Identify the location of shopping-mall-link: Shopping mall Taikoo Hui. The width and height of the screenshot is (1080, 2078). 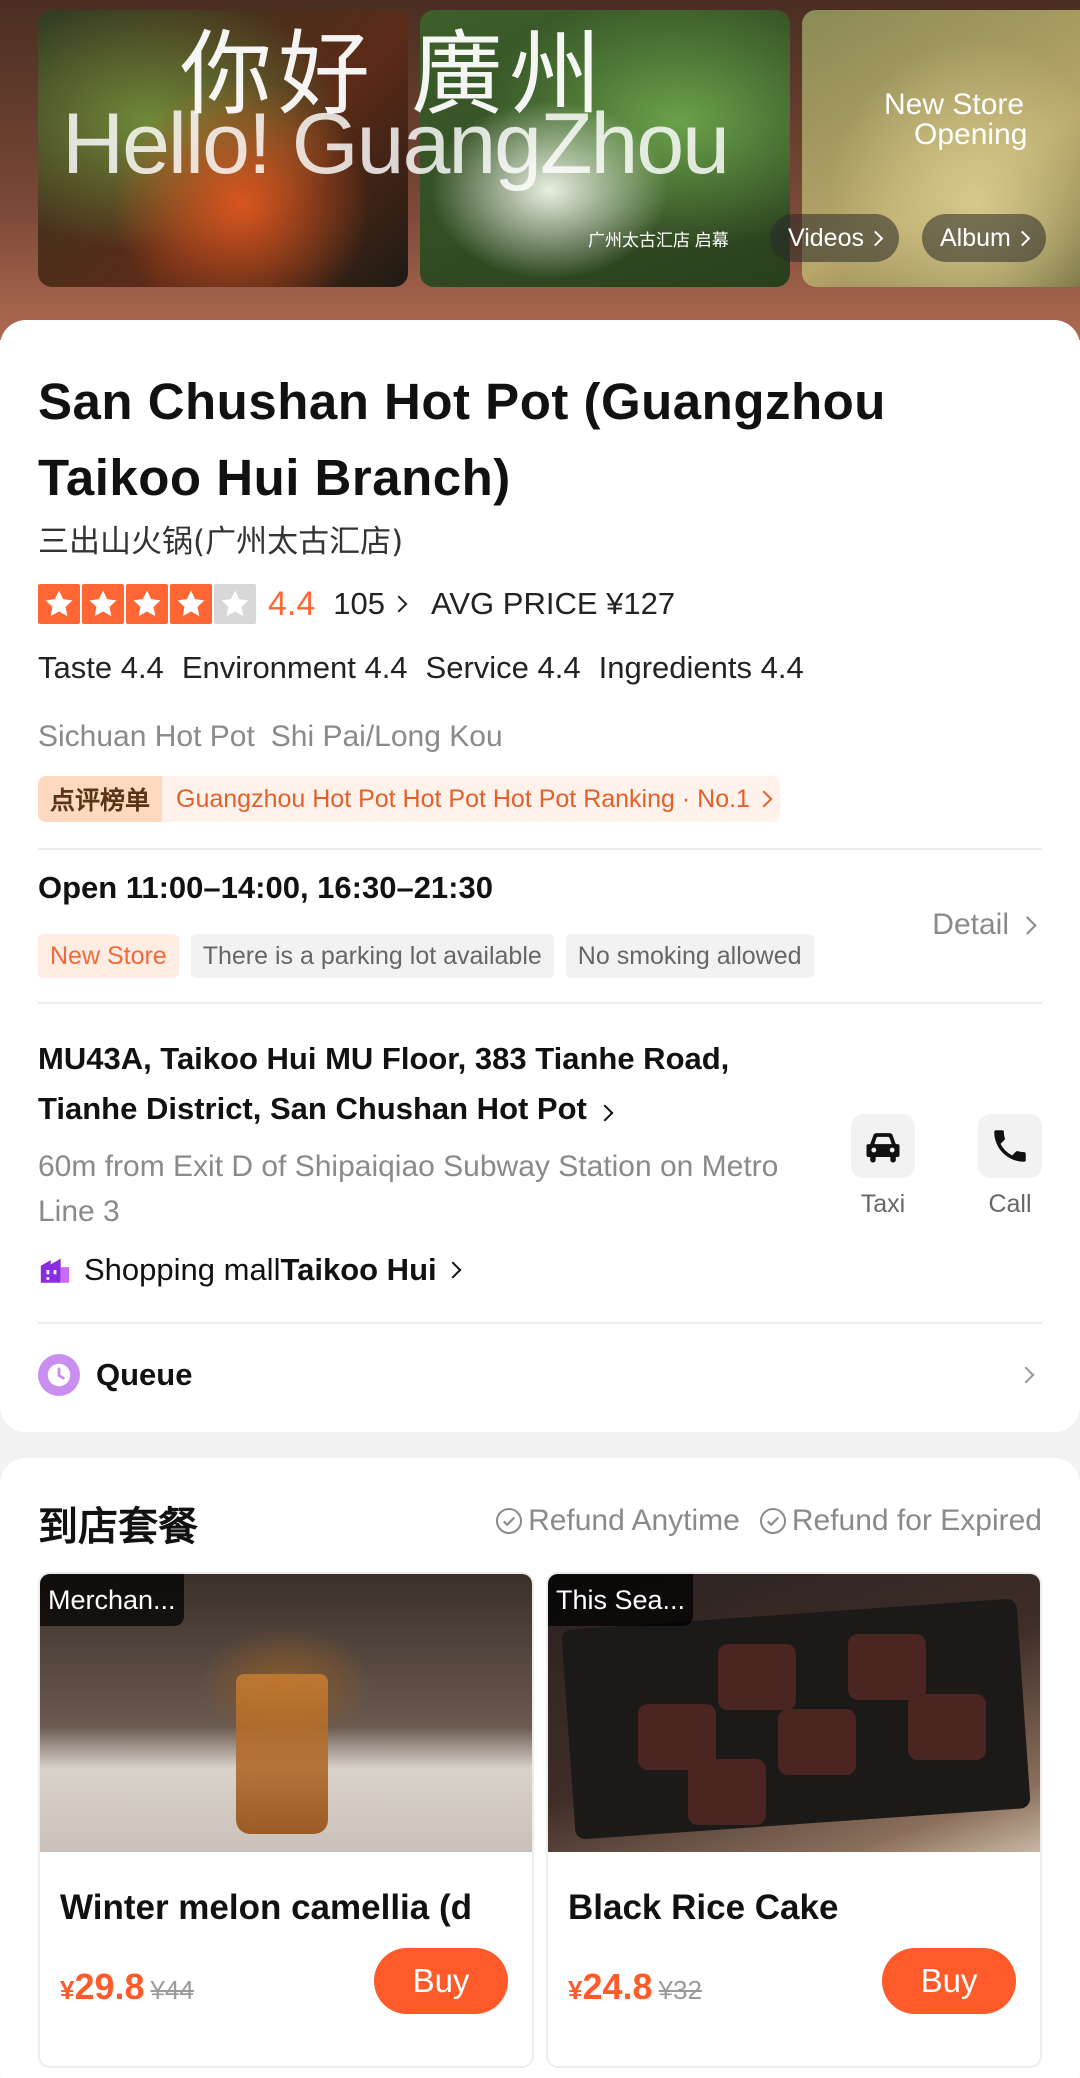
(250, 1270).